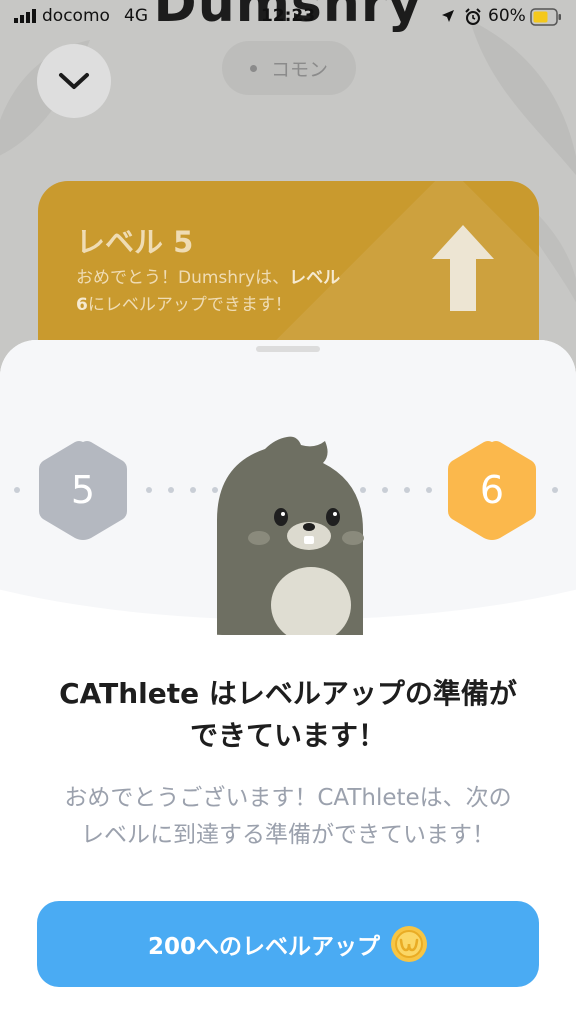 This screenshot has height=1024, width=576. I want to click on sheet-grabber, so click(288, 349).